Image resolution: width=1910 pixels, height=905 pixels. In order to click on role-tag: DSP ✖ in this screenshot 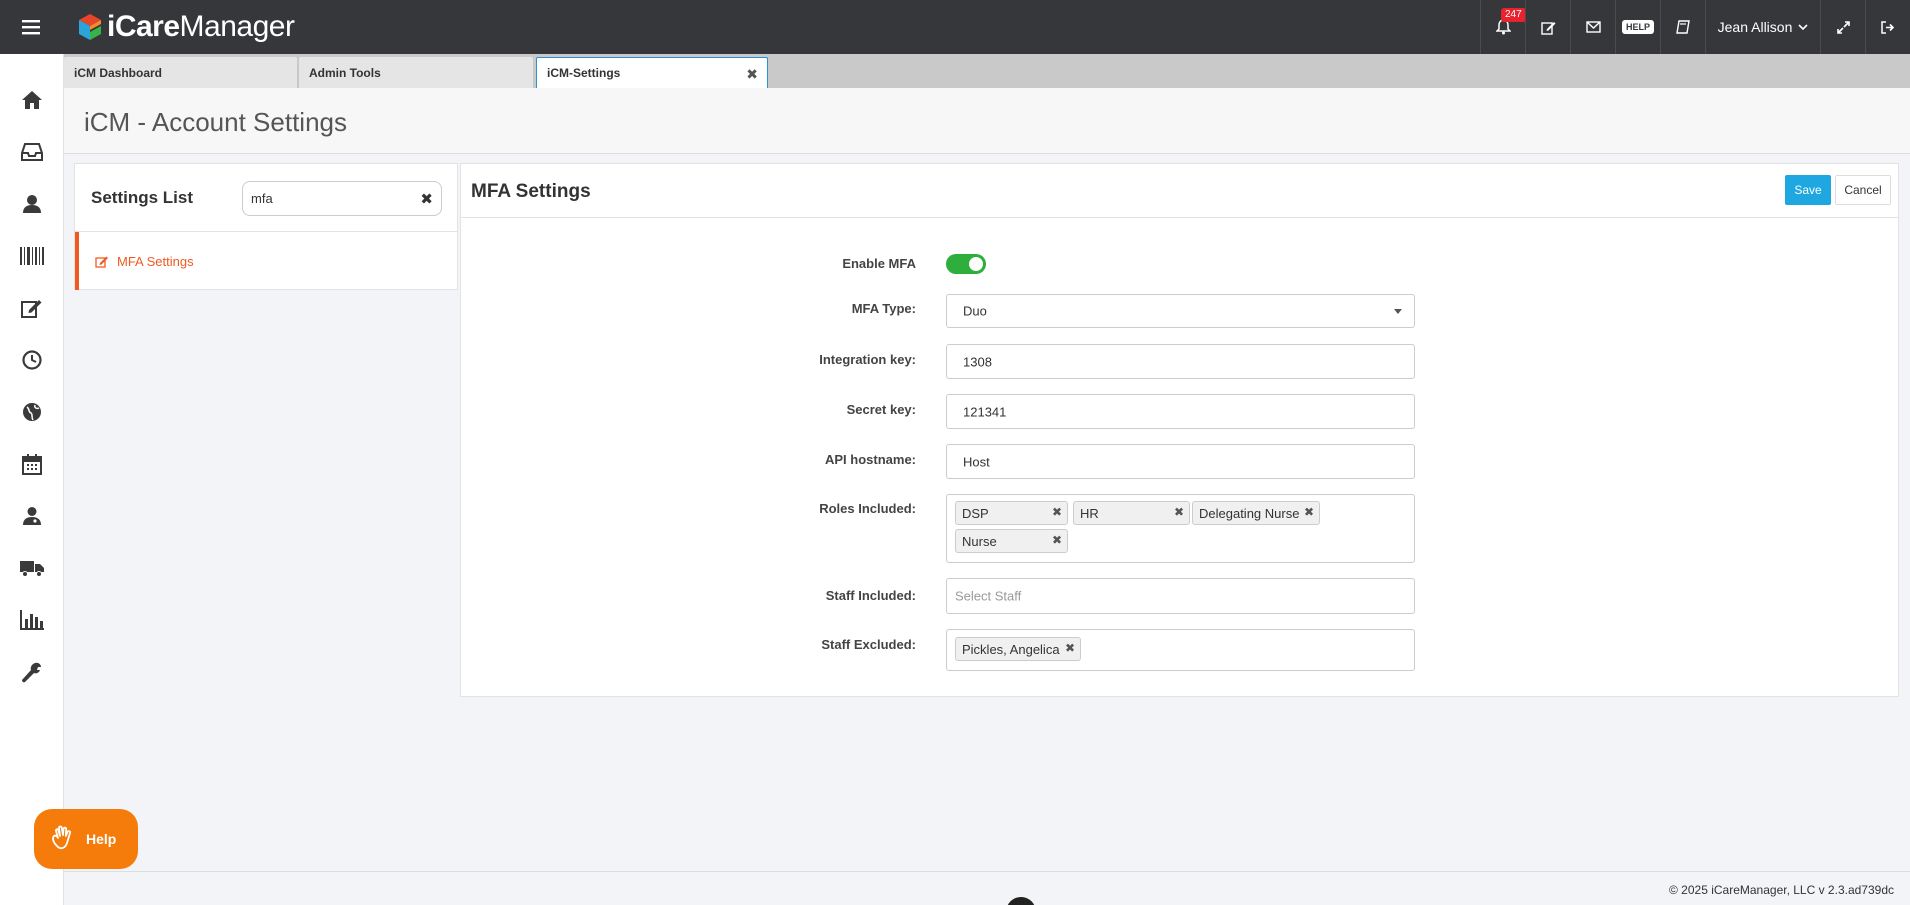, I will do `click(1011, 513)`.